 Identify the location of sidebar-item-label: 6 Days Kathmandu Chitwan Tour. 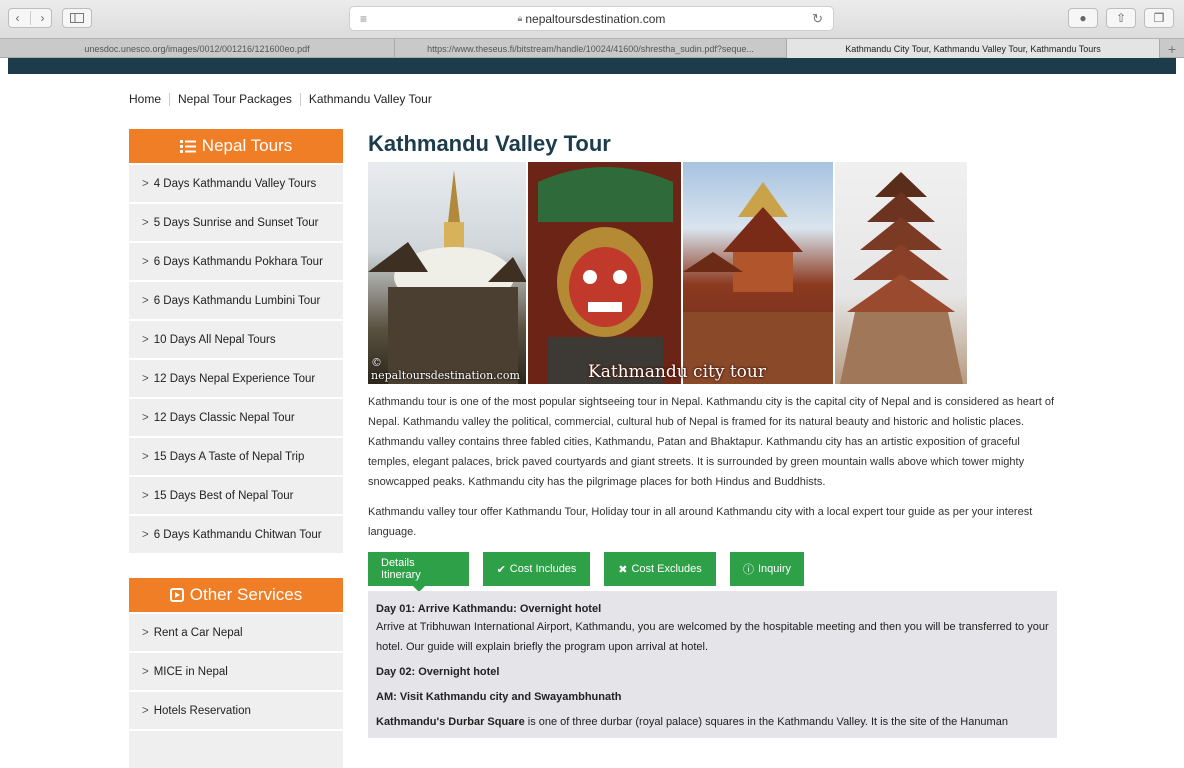
(237, 534).